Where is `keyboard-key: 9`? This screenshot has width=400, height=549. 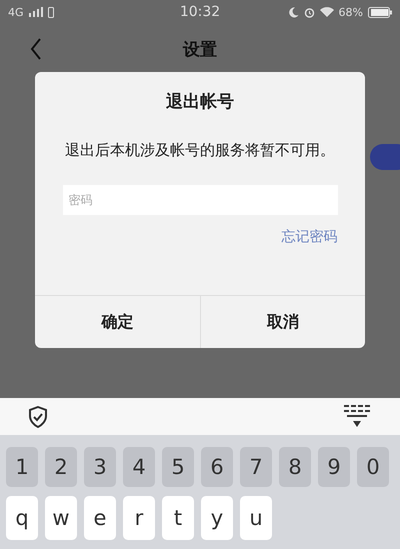 keyboard-key: 9 is located at coordinates (334, 467).